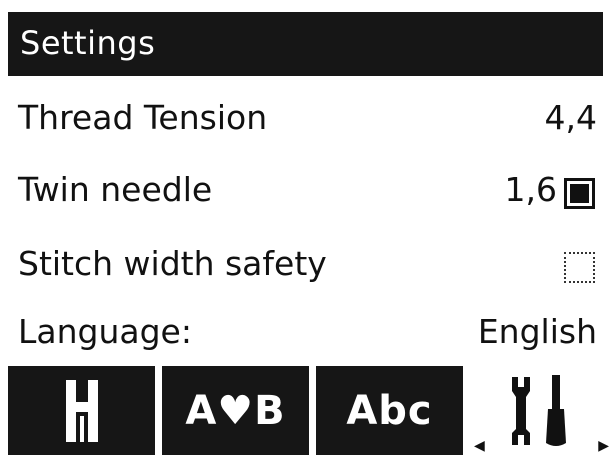 The image size is (611, 455). Describe the element at coordinates (305, 44) in the screenshot. I see `title-bar: Settings` at that location.